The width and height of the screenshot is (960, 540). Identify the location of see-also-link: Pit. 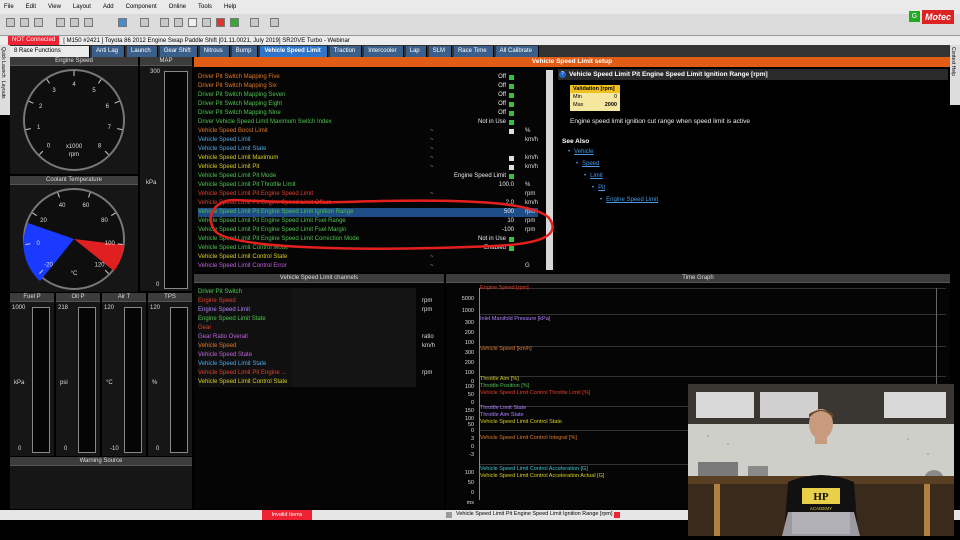
(601, 188).